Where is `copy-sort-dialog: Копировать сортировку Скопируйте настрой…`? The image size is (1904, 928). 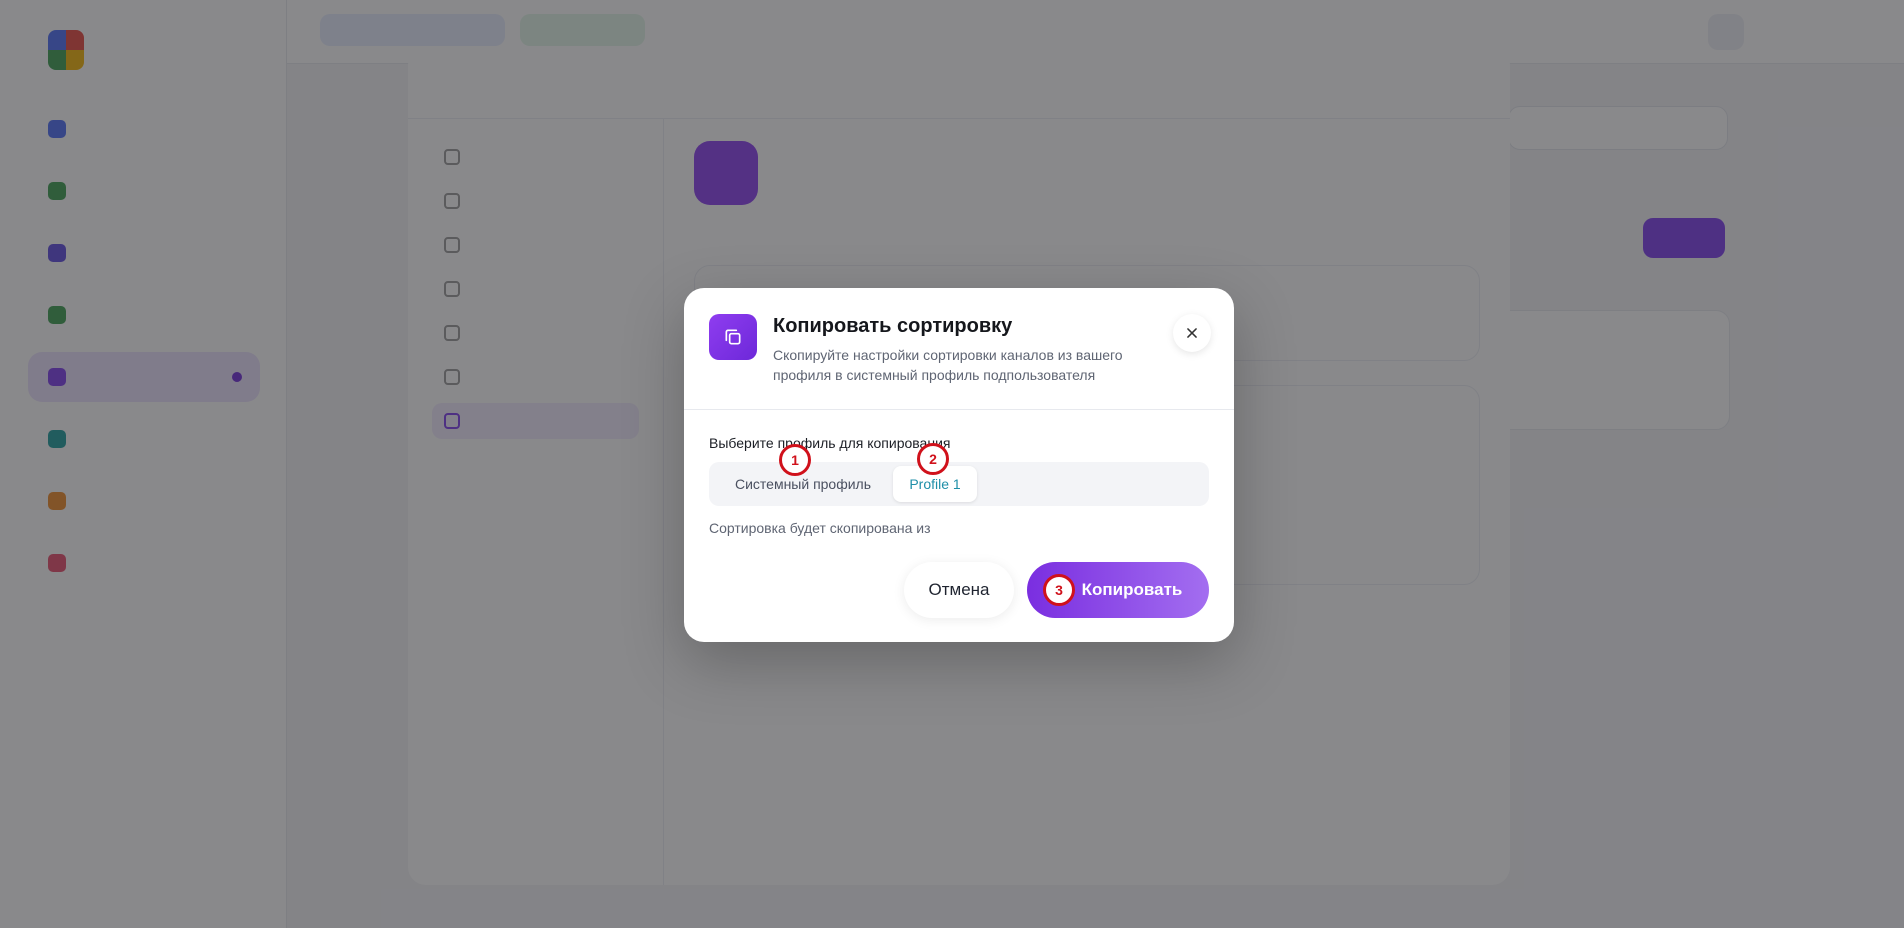
copy-sort-dialog: Копировать сортировку Скопируйте настрой… is located at coordinates (959, 465).